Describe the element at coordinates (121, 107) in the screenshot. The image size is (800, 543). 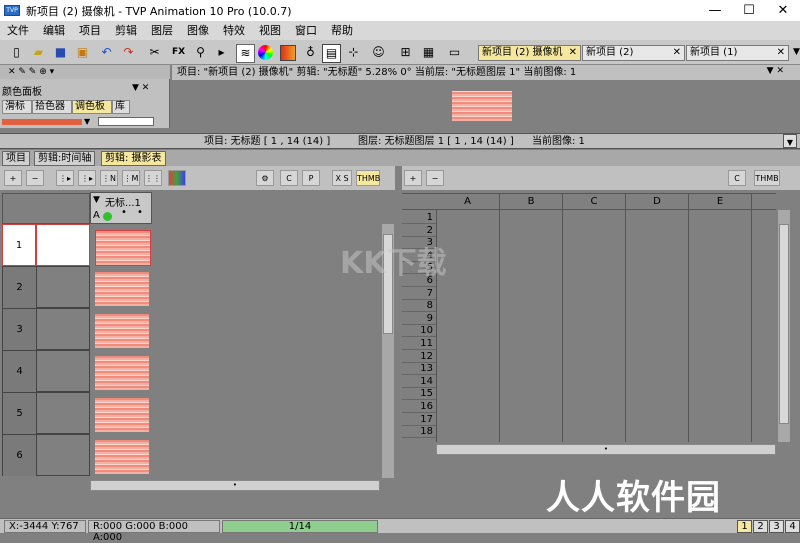
I see `tab-library: 库` at that location.